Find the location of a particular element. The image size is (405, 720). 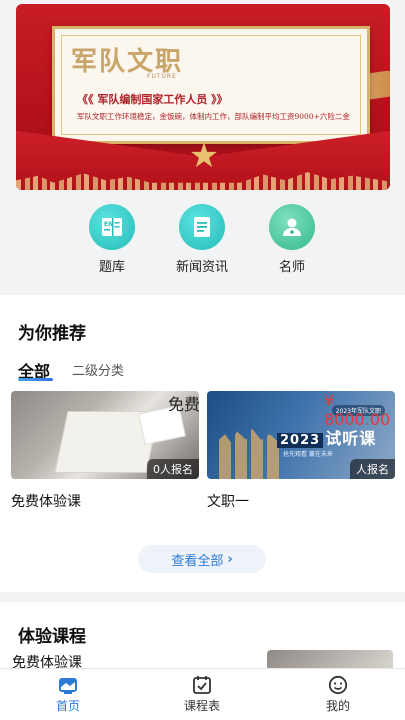

news-icon is located at coordinates (202, 227).